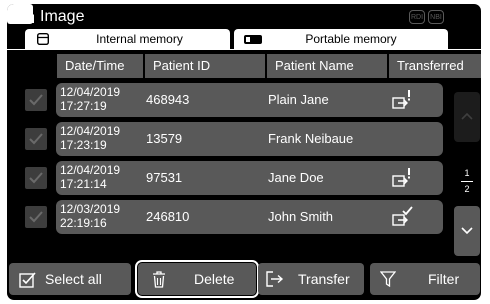 This screenshot has height=304, width=490. I want to click on delete-button: Delete, so click(197, 279).